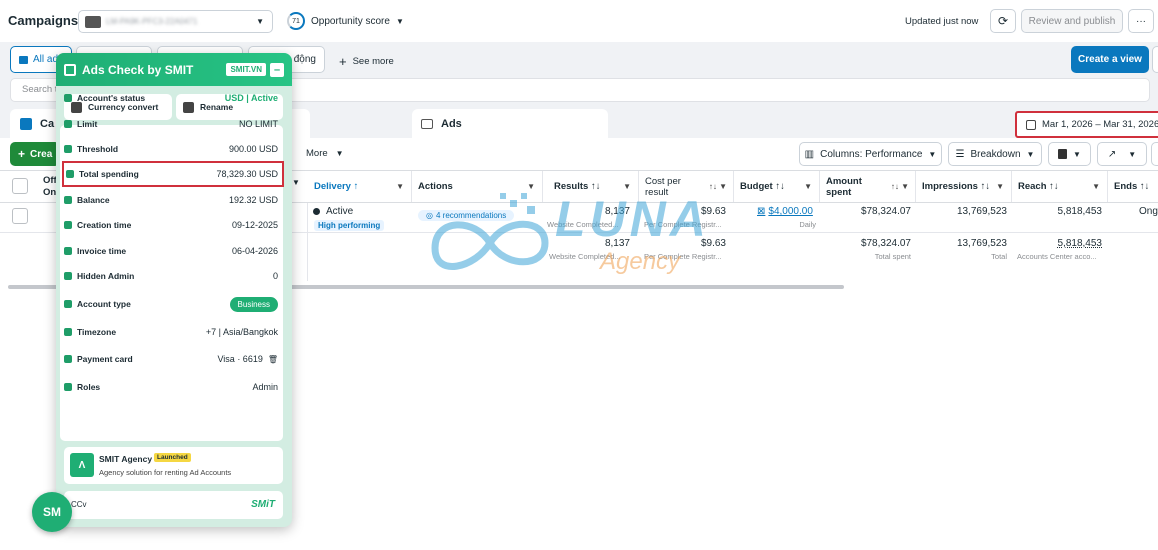  I want to click on export-dropdown: ↗ ▼, so click(1122, 154).